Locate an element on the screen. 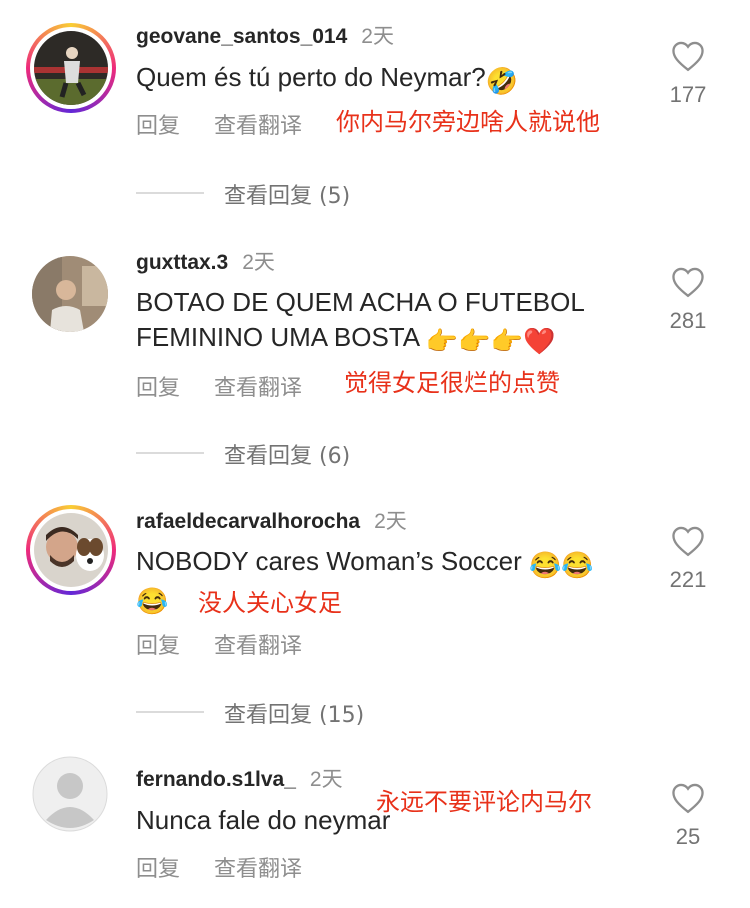  comment-text-line-1: BOTAO DE QUEM ACHA O FUTEBOL is located at coordinates (360, 302).